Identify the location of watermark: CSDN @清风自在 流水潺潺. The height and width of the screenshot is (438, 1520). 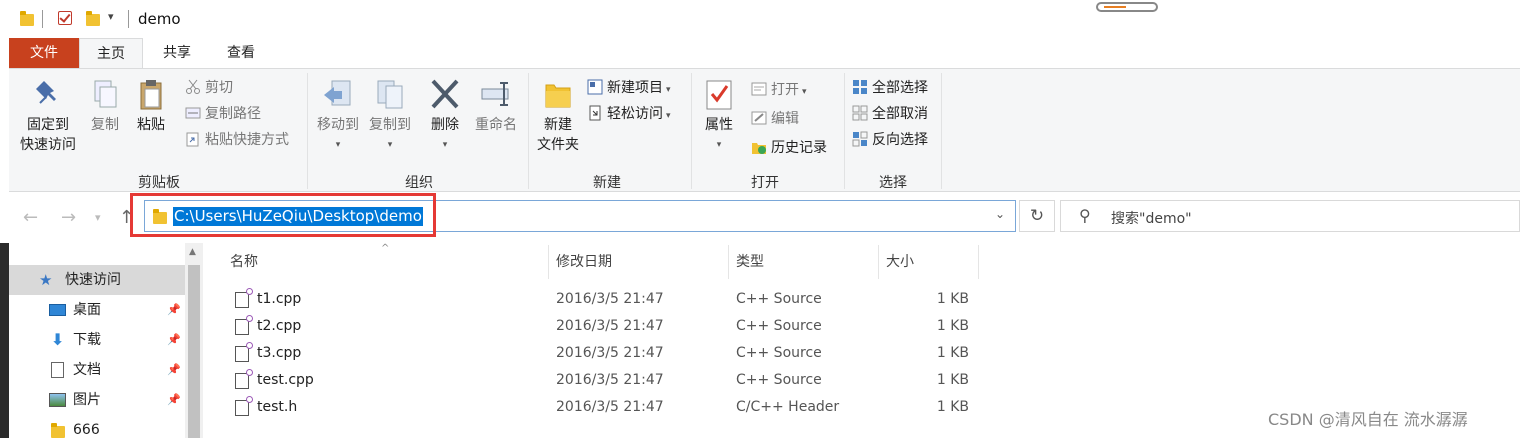
(1368, 419).